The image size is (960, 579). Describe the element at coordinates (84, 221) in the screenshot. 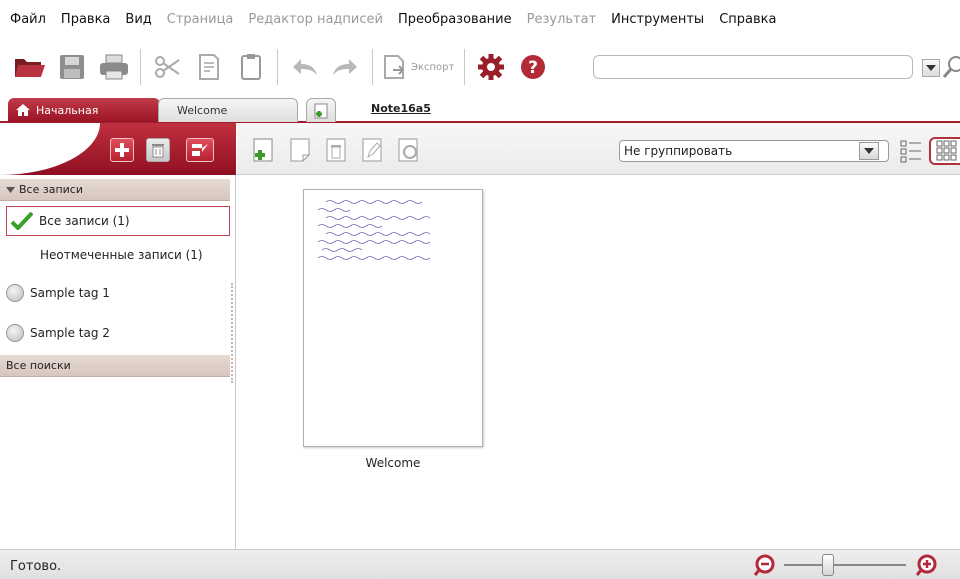

I see `sidebar-item-label: Все записи (1)` at that location.